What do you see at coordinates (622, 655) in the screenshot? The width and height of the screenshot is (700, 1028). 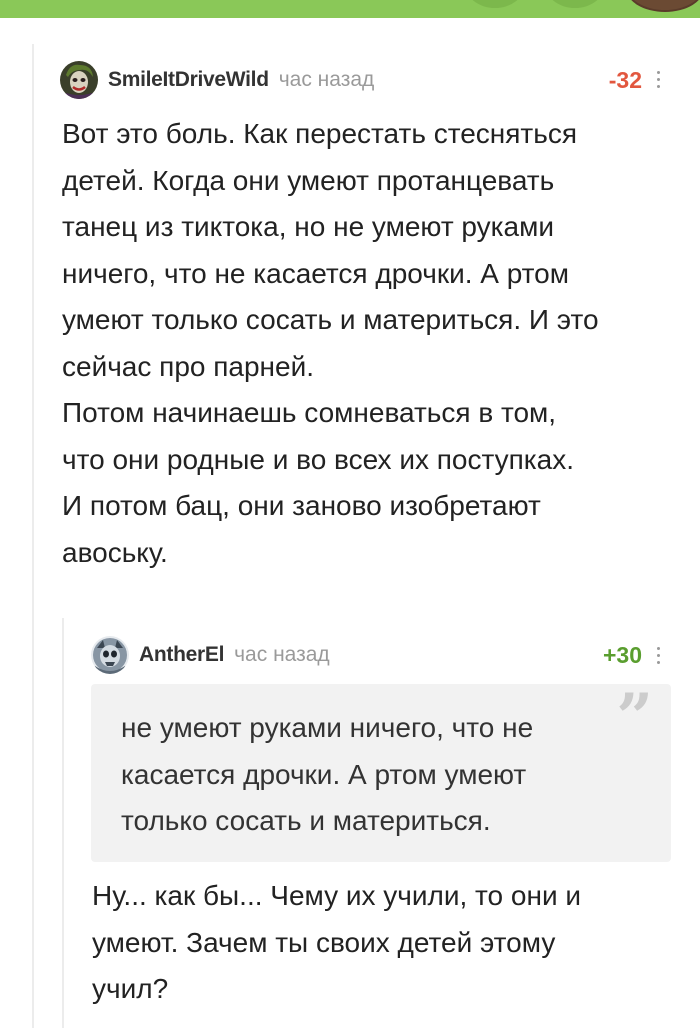 I see `comment-rating: +30` at bounding box center [622, 655].